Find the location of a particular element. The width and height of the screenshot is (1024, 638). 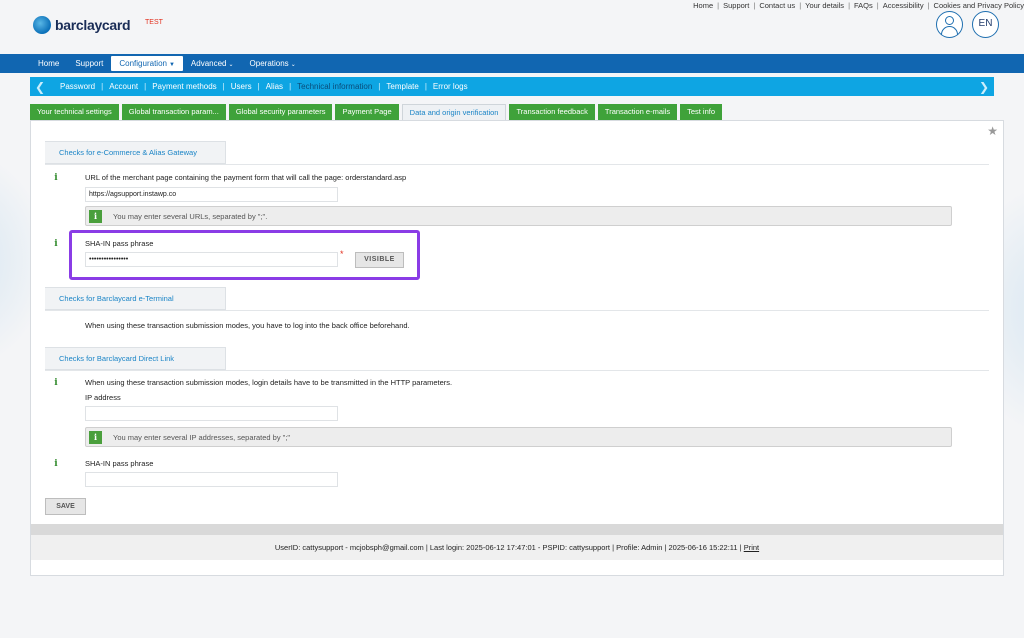

scroll-right-icon: ❯ is located at coordinates (984, 87).